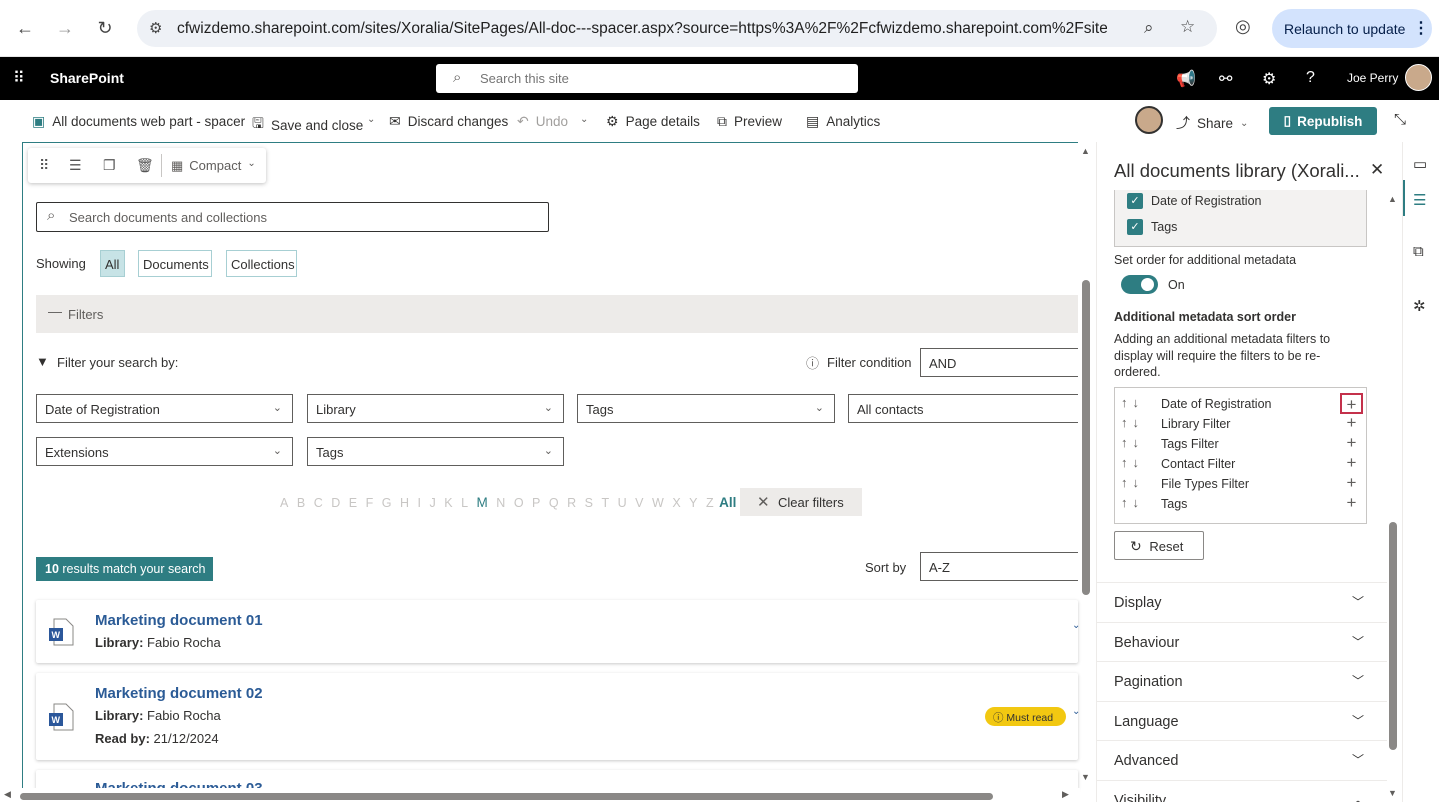 This screenshot has height=802, width=1439. What do you see at coordinates (801, 502) in the screenshot?
I see `clear-filters-button: ✕ Clear filters` at bounding box center [801, 502].